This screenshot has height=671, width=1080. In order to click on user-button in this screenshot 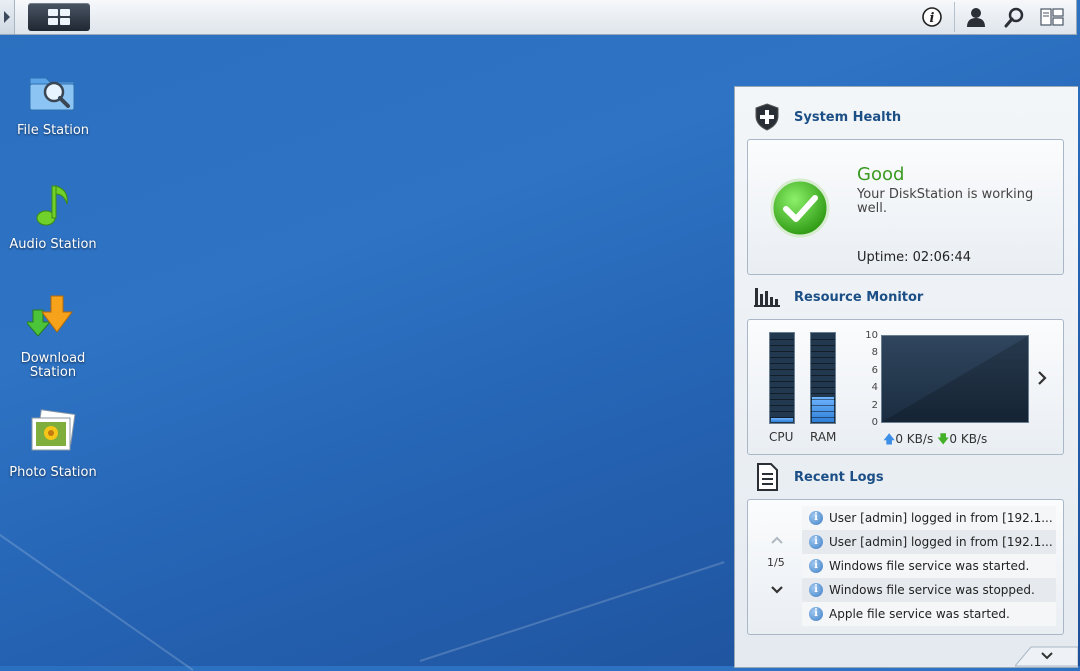, I will do `click(976, 17)`.